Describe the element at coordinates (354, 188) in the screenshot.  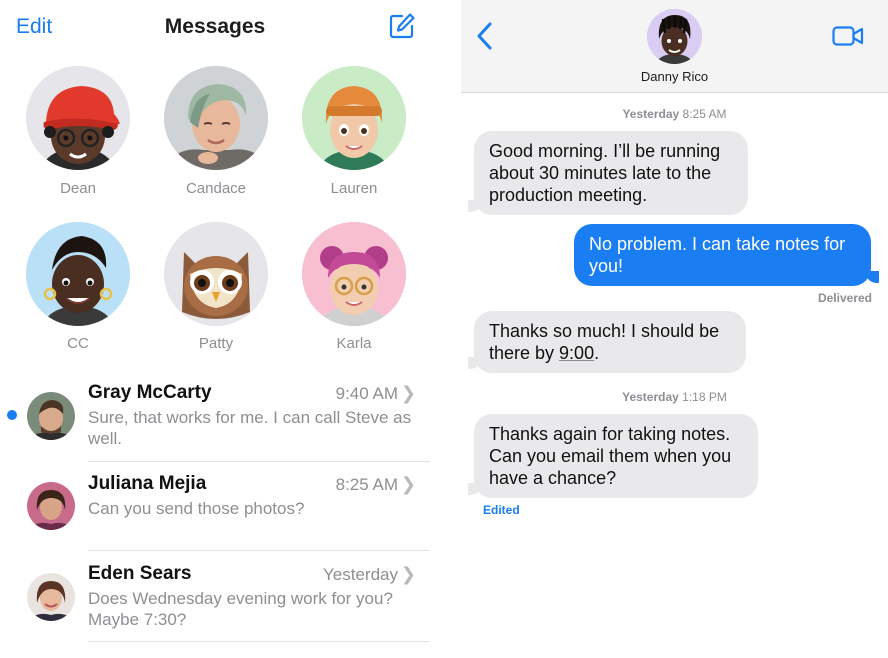
I see `pinned-name-lauren: Lauren` at that location.